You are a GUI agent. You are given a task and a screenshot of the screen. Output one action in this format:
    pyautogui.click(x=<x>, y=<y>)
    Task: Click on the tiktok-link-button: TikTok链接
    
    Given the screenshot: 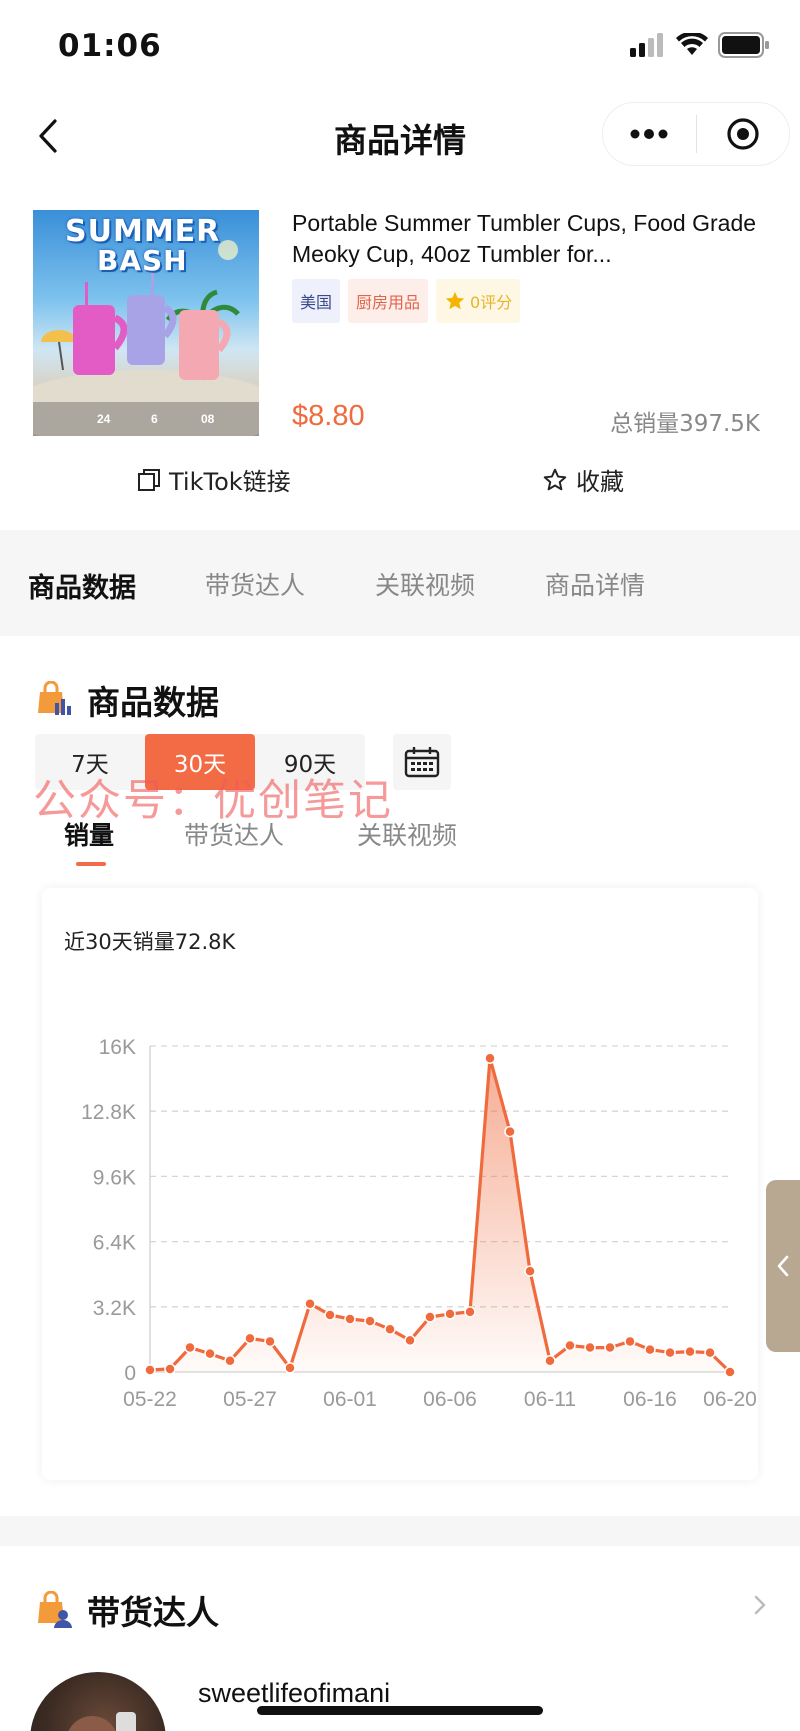 What is the action you would take?
    pyautogui.click(x=214, y=479)
    